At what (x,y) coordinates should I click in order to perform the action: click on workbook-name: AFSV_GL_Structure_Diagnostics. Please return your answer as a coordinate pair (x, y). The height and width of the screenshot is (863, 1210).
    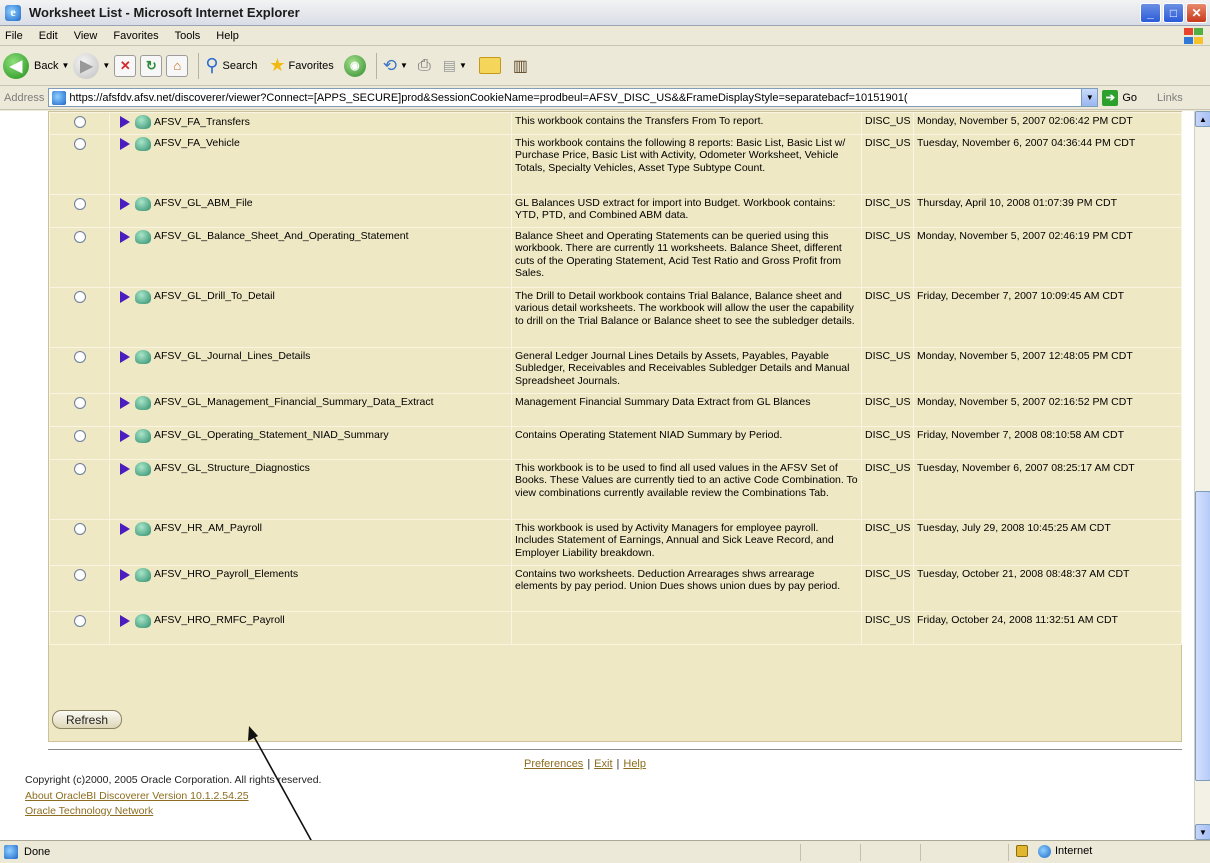
    Looking at the image, I should click on (232, 468).